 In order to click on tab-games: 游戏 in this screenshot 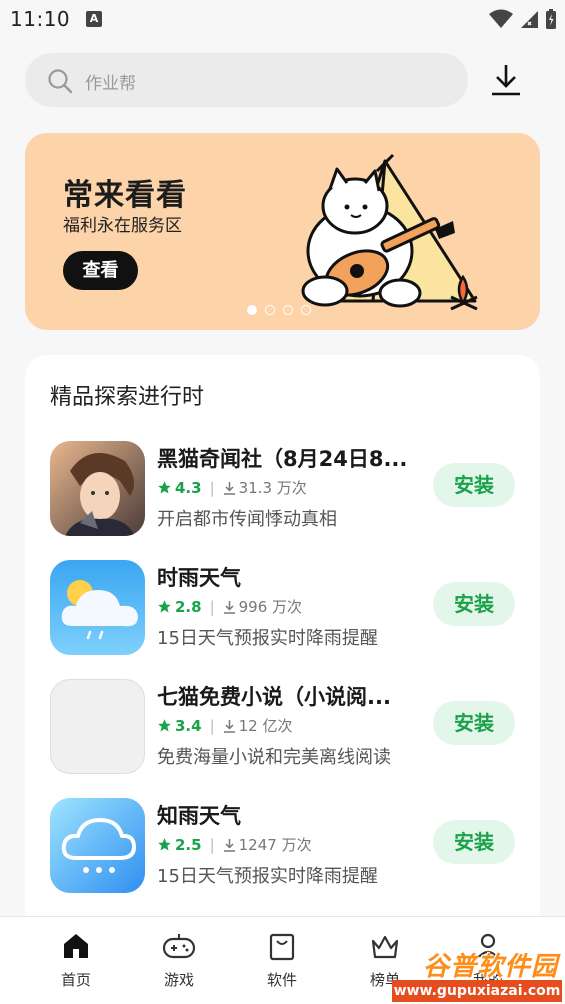, I will do `click(179, 960)`.